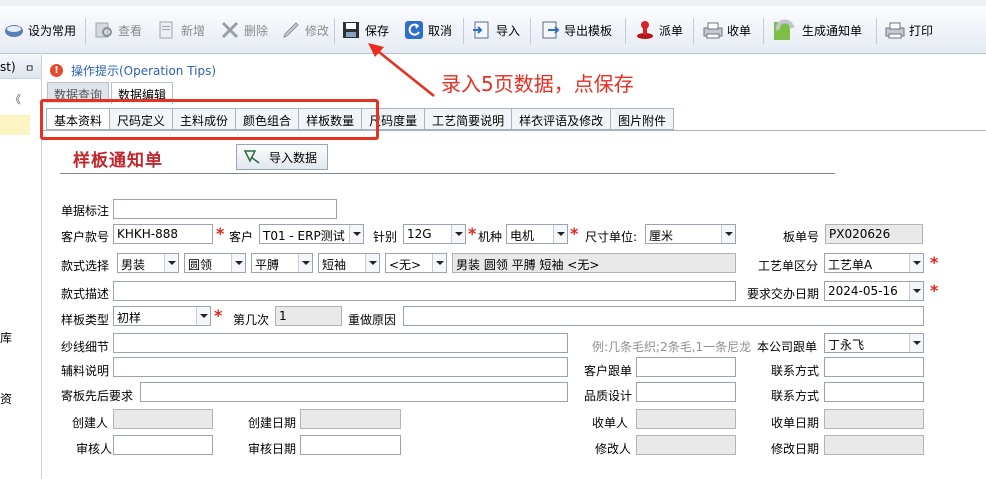  Describe the element at coordinates (727, 30) in the screenshot. I see `receive-button: 收单` at that location.